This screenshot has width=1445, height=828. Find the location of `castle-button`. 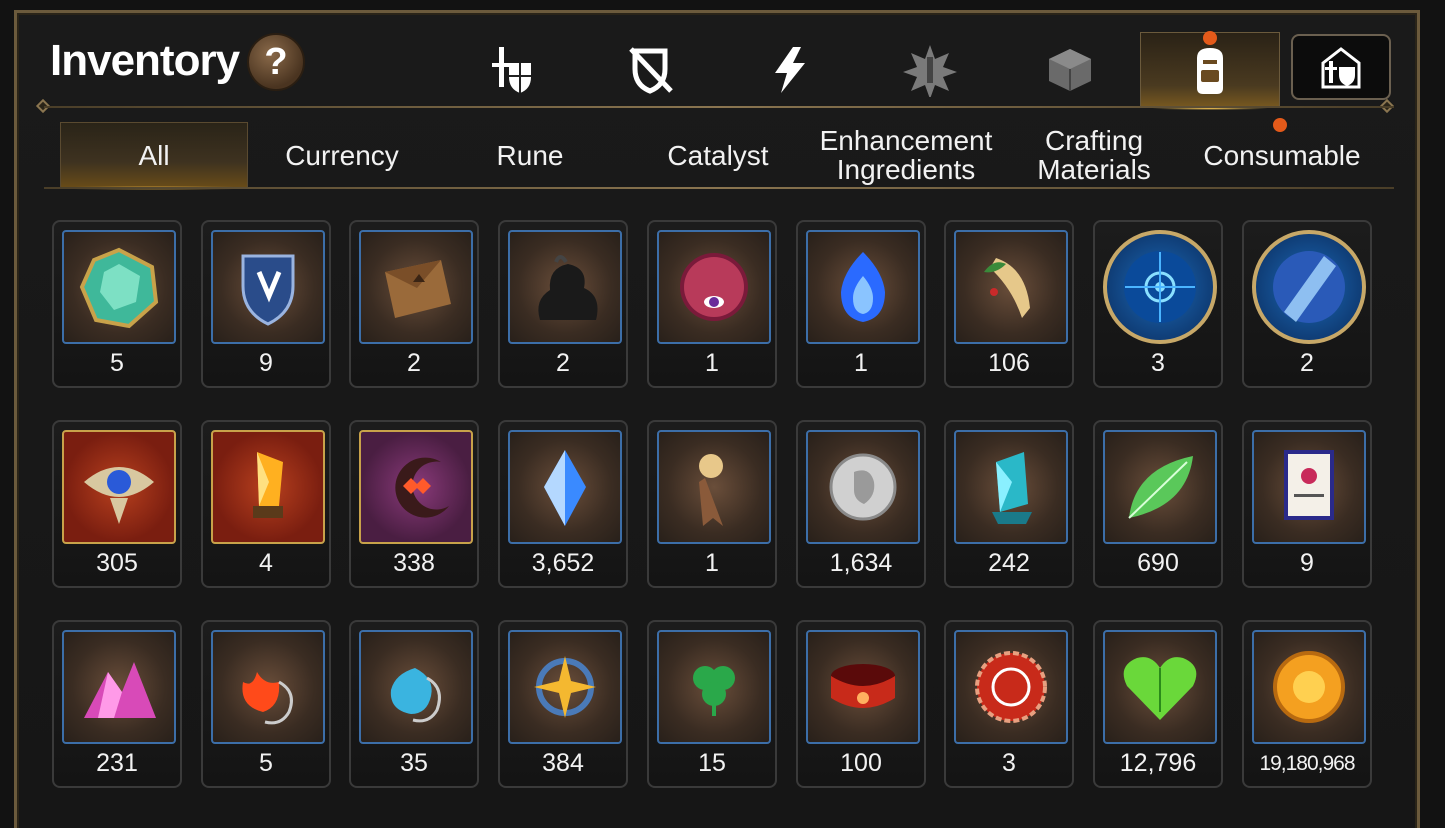

castle-button is located at coordinates (1341, 67).